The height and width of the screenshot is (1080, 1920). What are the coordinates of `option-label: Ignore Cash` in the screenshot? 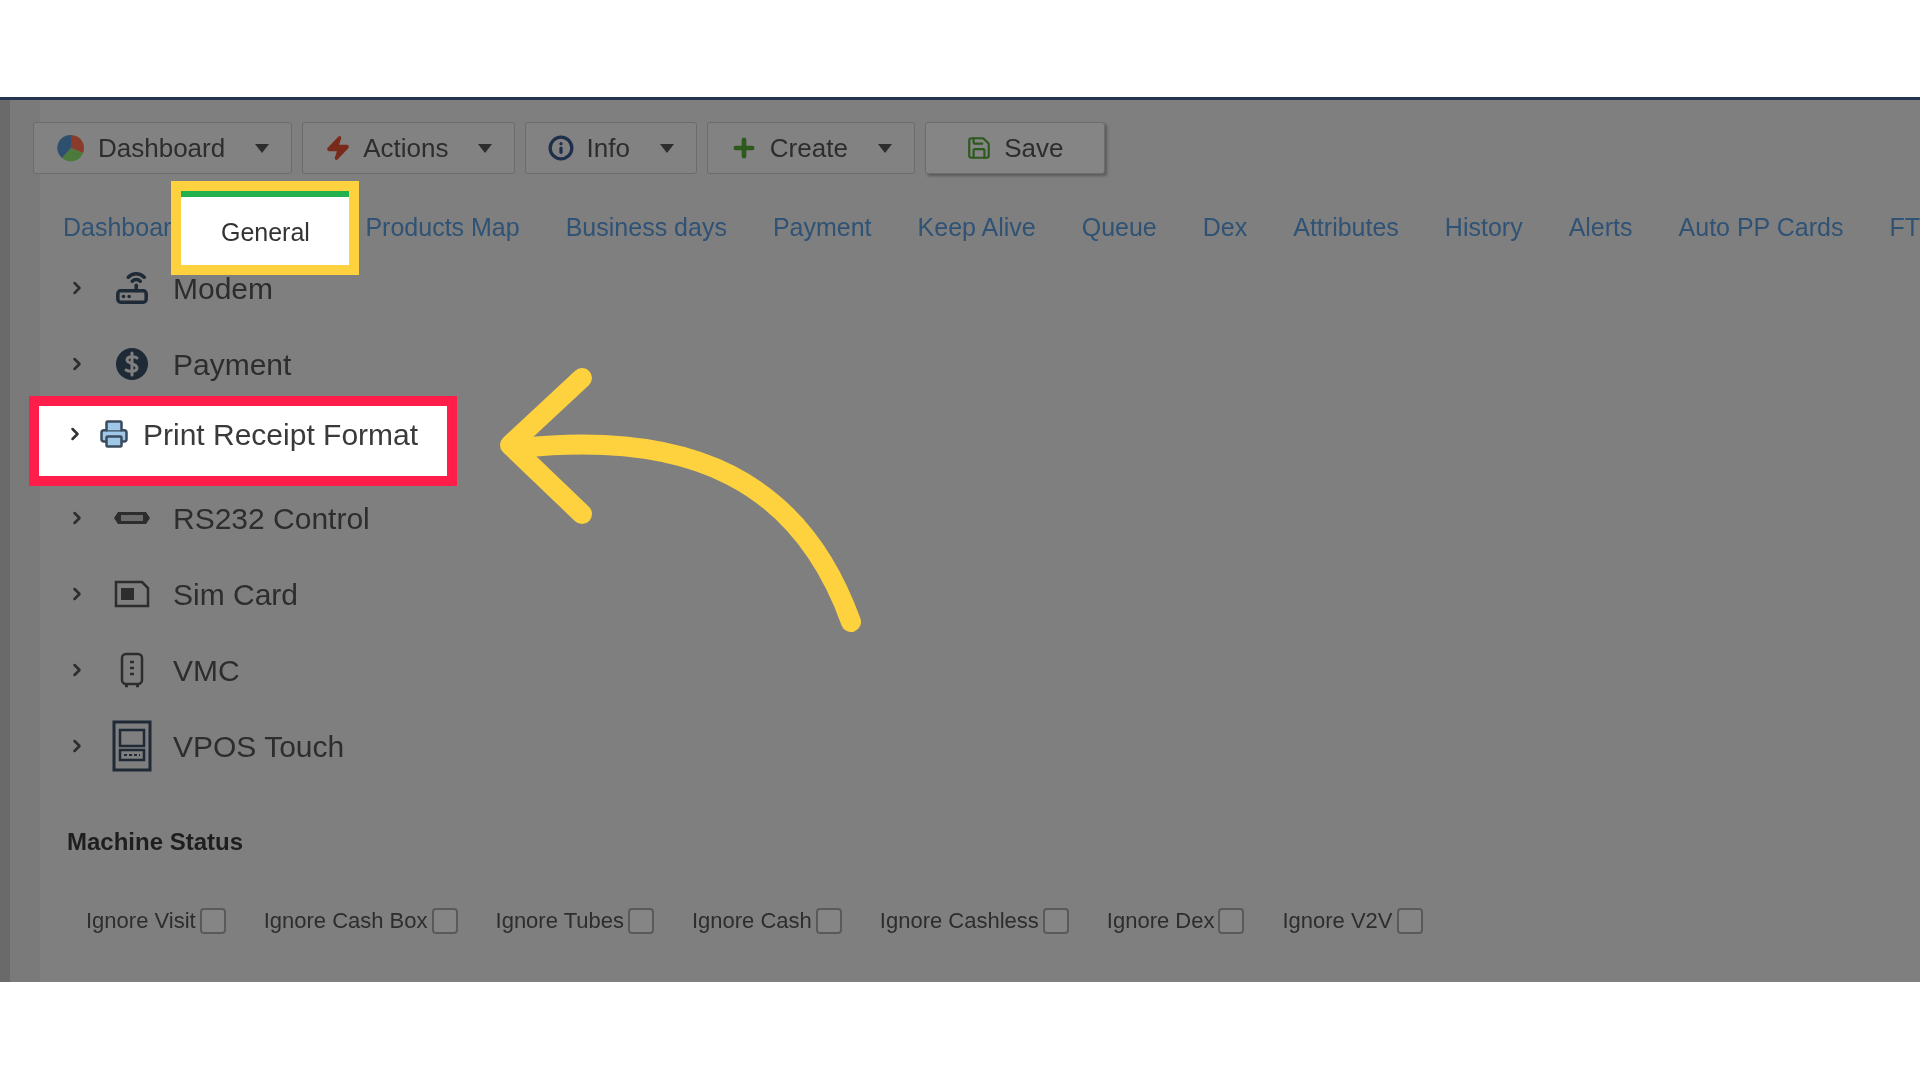 It's located at (751, 921).